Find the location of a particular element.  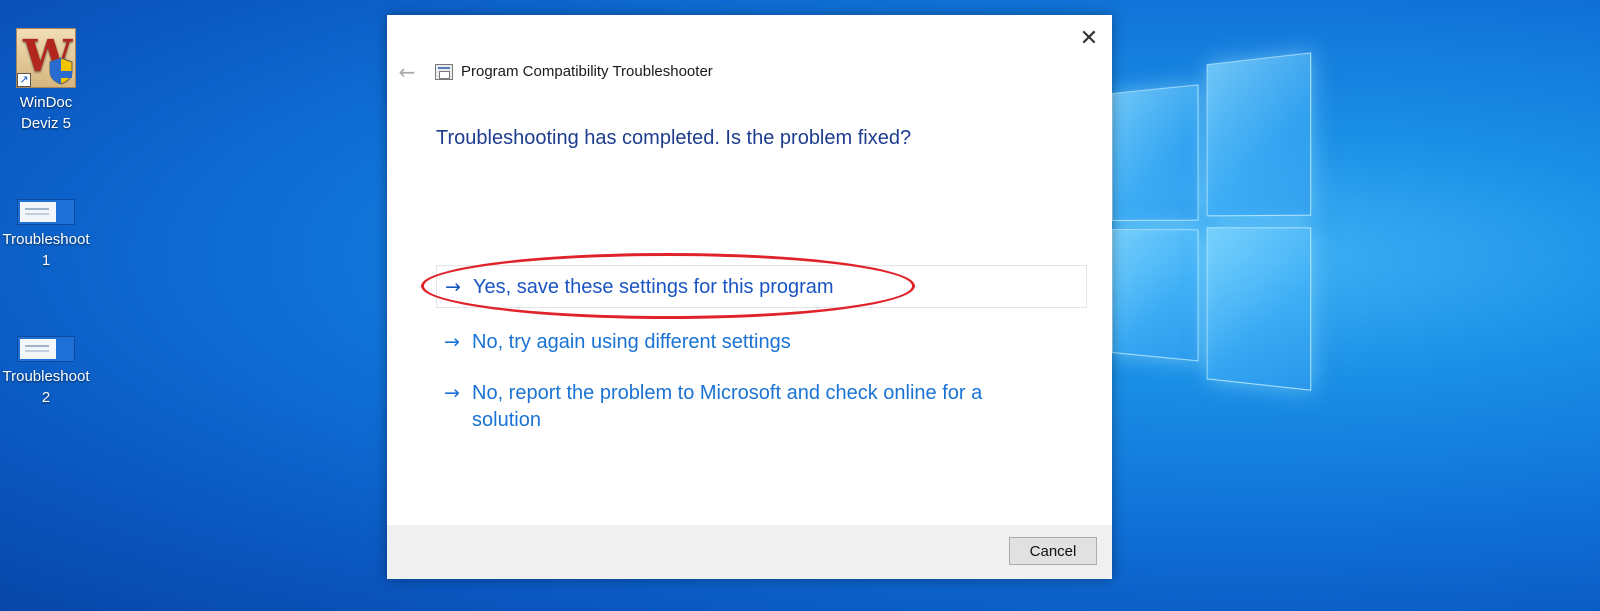

windows-logo is located at coordinates (1212, 224).